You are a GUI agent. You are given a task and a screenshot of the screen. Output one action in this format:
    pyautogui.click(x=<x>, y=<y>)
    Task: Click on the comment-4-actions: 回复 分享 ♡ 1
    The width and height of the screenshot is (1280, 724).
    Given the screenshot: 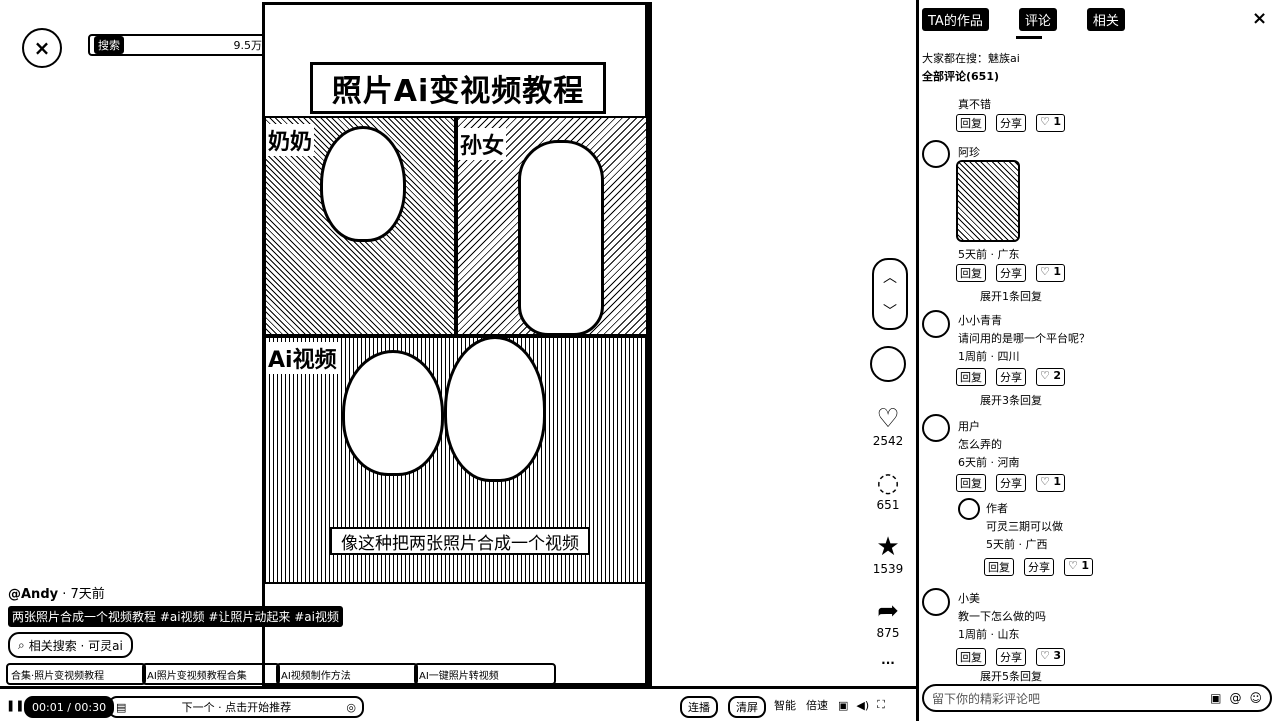 What is the action you would take?
    pyautogui.click(x=1011, y=483)
    